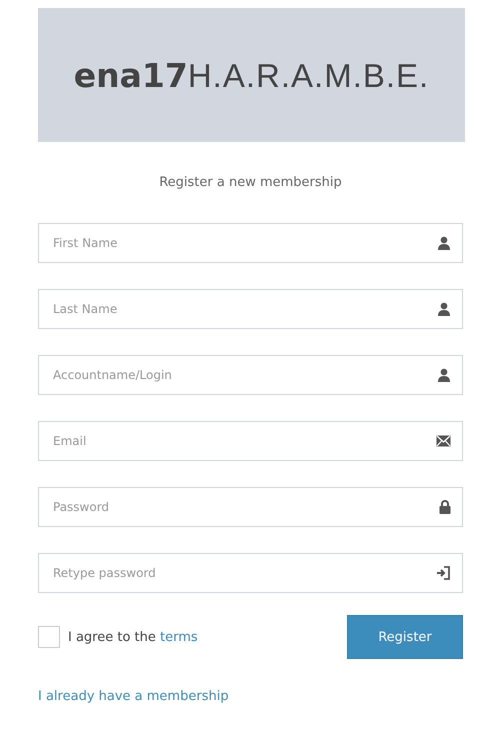 The image size is (479, 735). What do you see at coordinates (250, 507) in the screenshot?
I see `input-field: Password` at bounding box center [250, 507].